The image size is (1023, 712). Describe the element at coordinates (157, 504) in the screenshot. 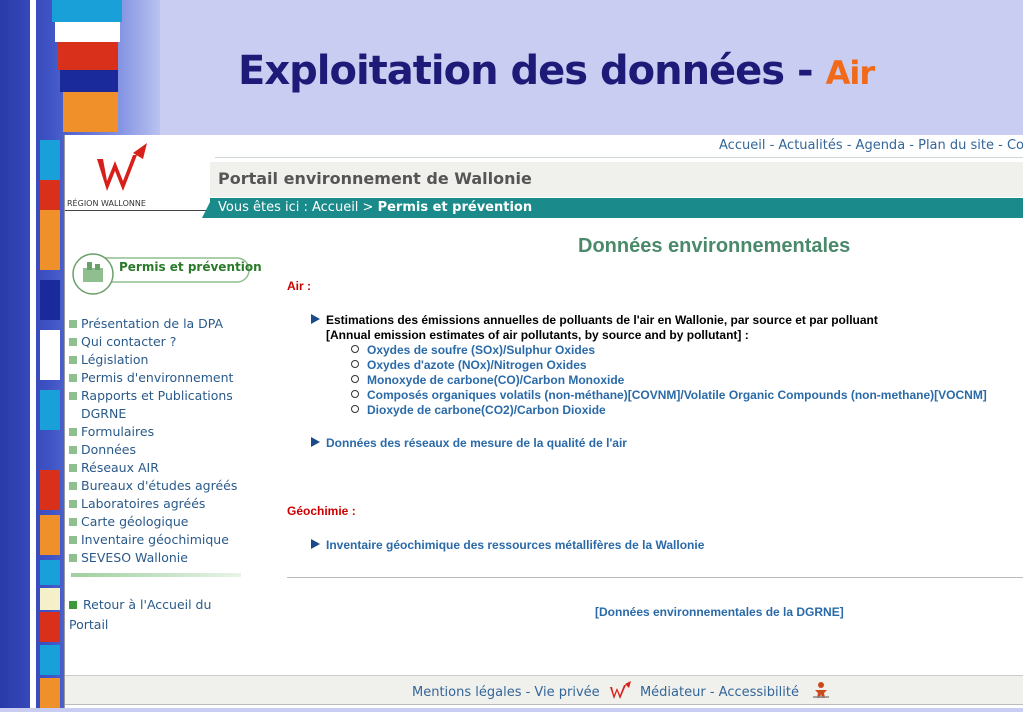

I see `sidebar-item-laboratoires: Laboratoires agréés` at that location.